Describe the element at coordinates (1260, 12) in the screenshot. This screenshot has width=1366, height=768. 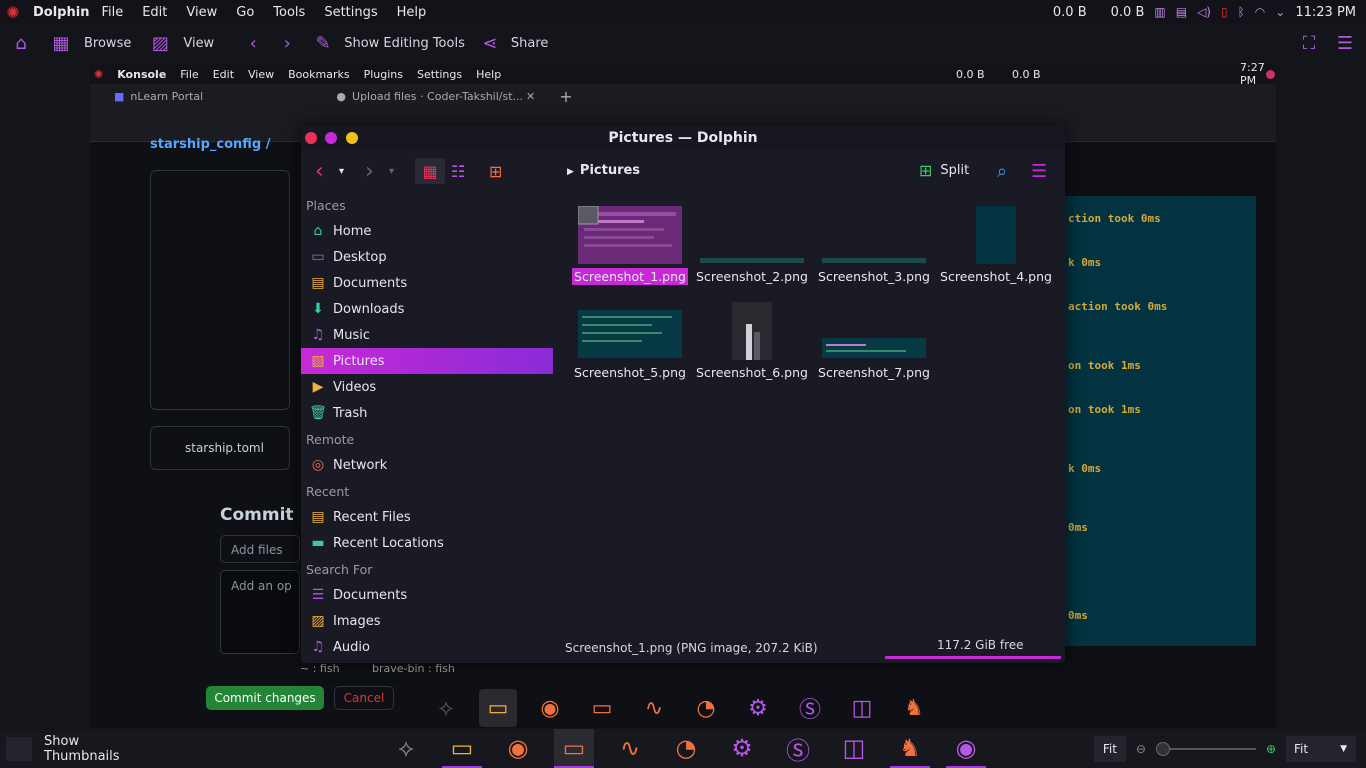
I see `wifi-icon: ◠` at that location.